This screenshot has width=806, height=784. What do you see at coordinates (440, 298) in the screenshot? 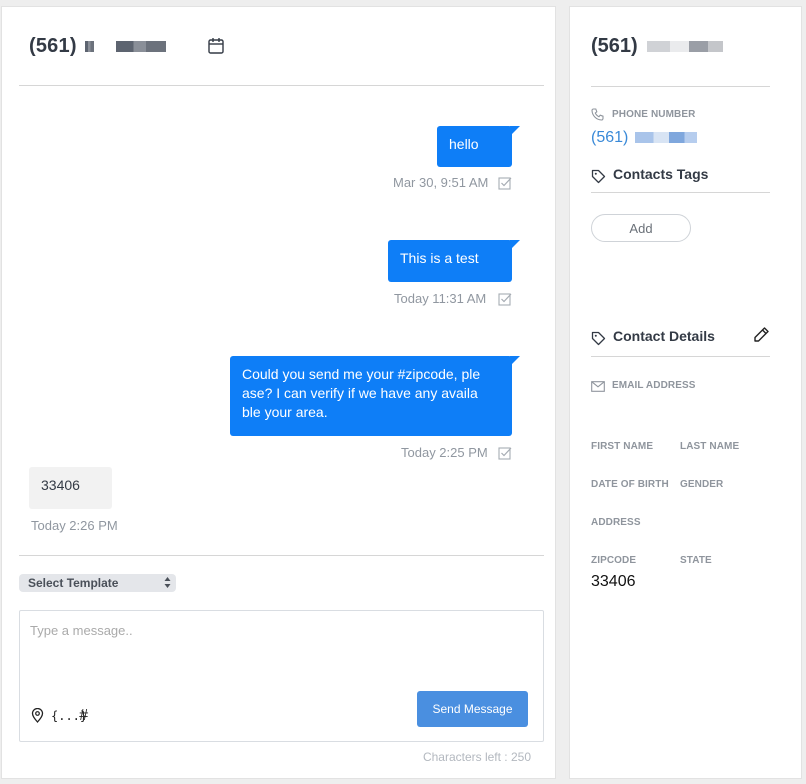
I see `message-time: Today 11:31 AM` at bounding box center [440, 298].